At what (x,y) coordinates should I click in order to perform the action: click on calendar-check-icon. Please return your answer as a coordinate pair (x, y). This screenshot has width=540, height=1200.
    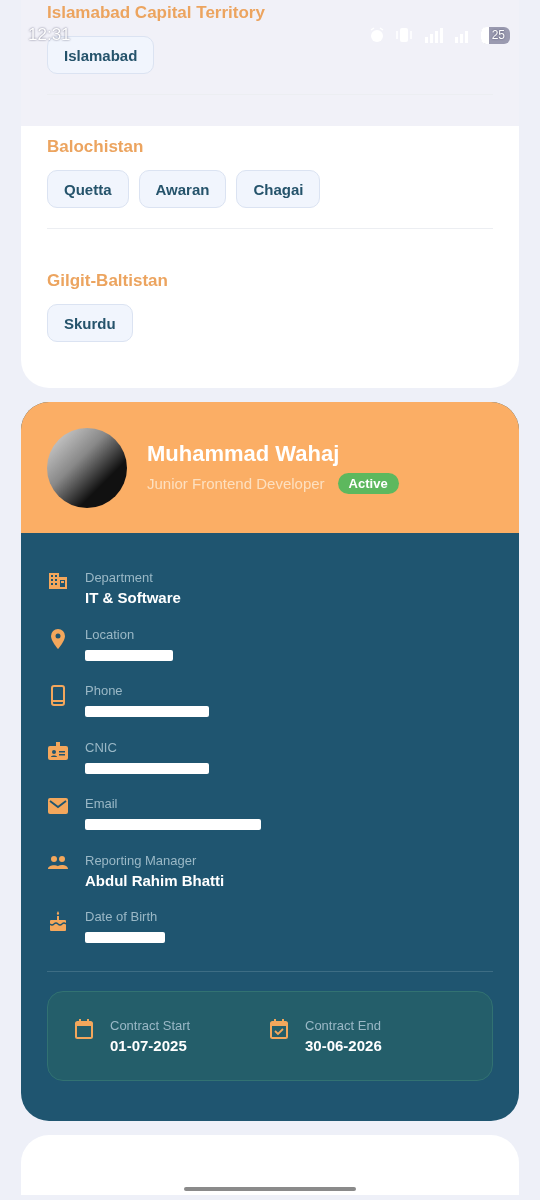
    Looking at the image, I should click on (279, 1029).